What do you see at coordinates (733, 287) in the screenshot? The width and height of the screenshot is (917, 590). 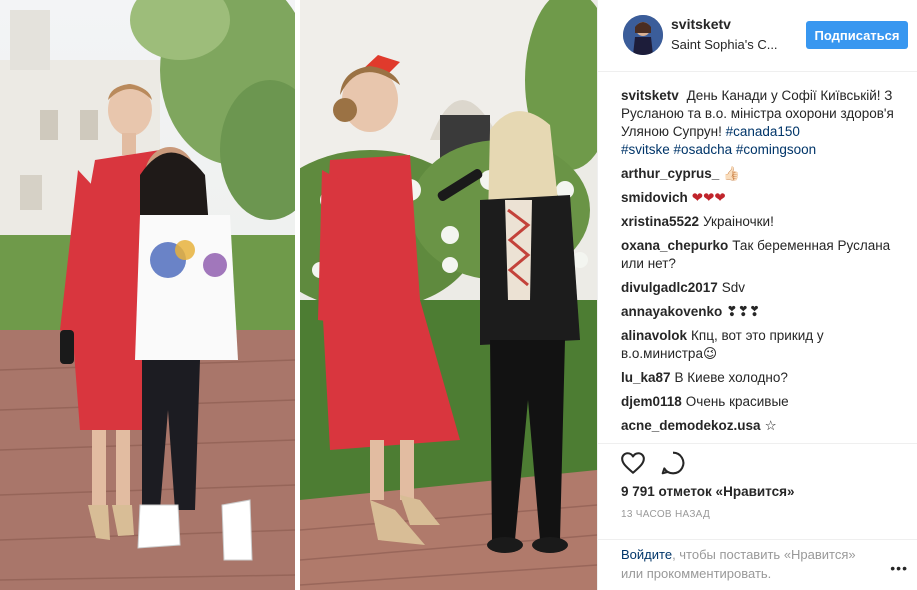 I see `comment-text: Sdv` at bounding box center [733, 287].